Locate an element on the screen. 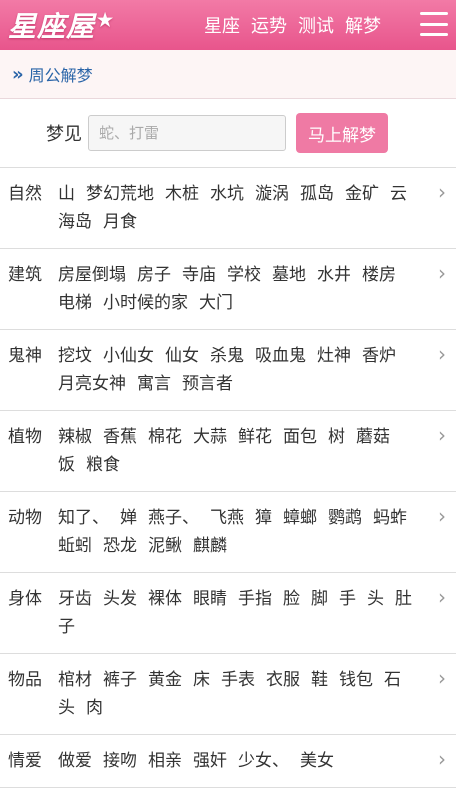  dream-keyword-link: 粮食 is located at coordinates (103, 465).